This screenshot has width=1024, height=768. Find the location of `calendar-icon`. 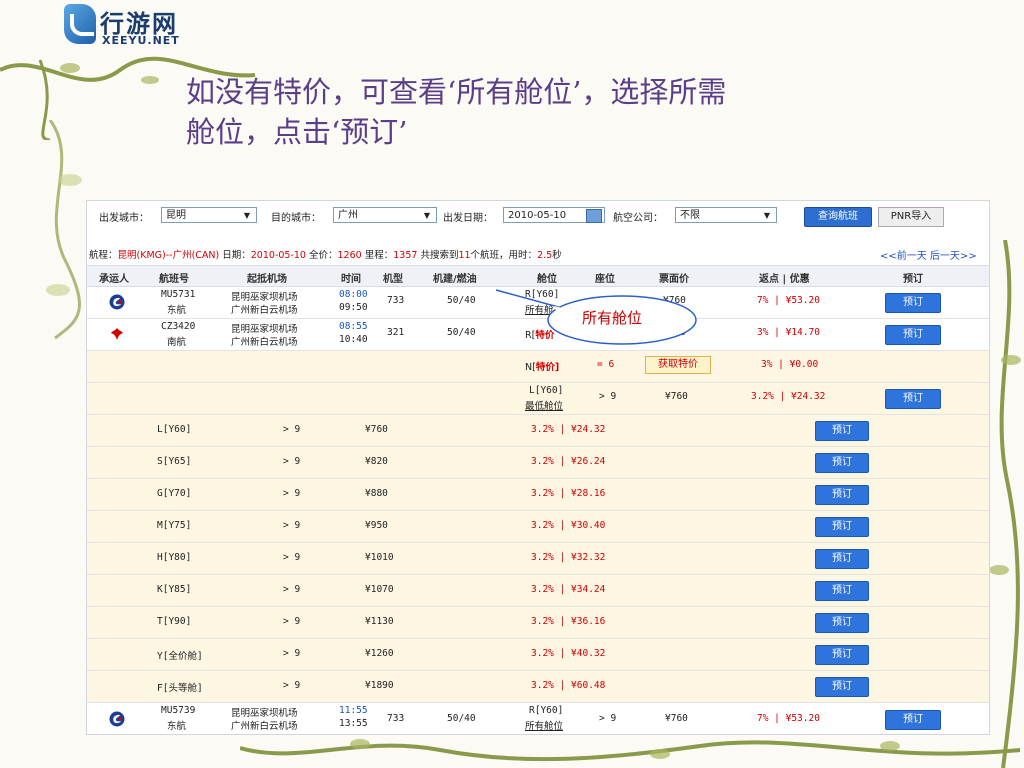

calendar-icon is located at coordinates (594, 216).